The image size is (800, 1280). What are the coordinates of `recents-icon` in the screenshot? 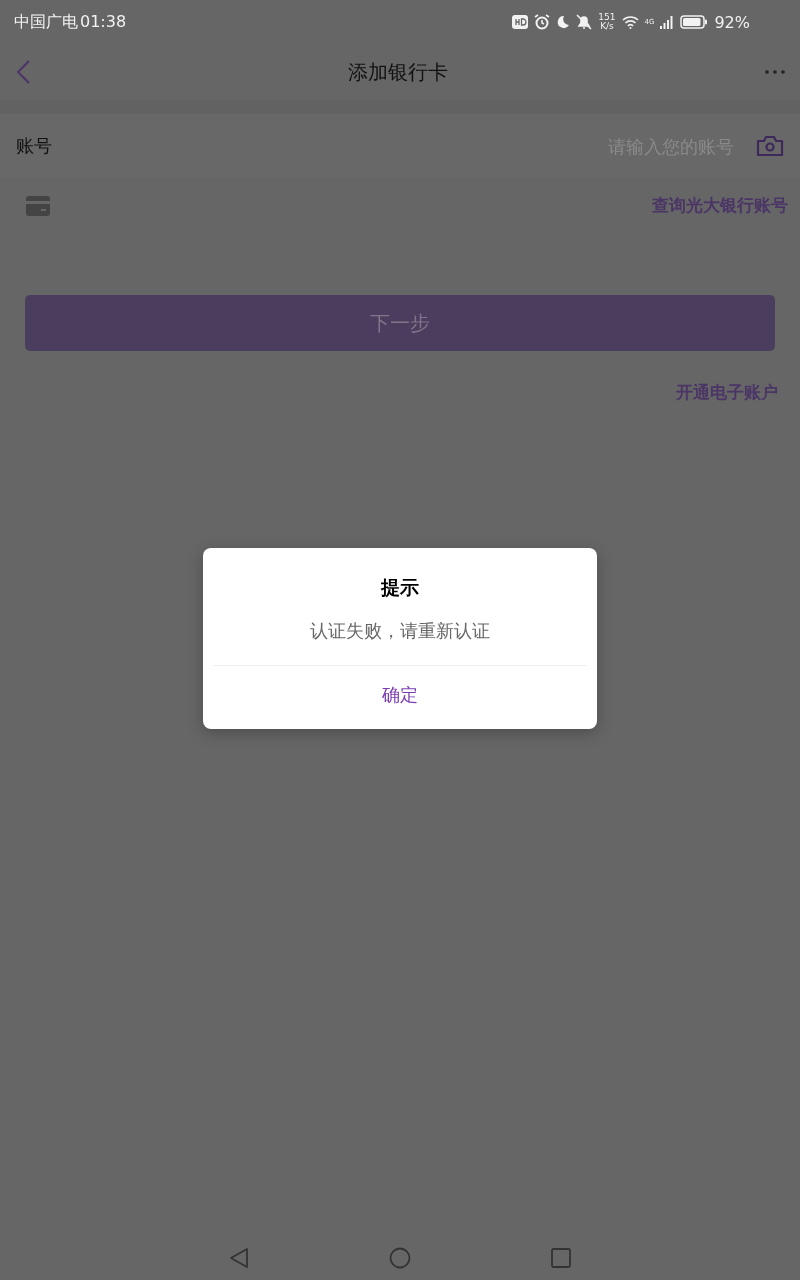 It's located at (561, 1258).